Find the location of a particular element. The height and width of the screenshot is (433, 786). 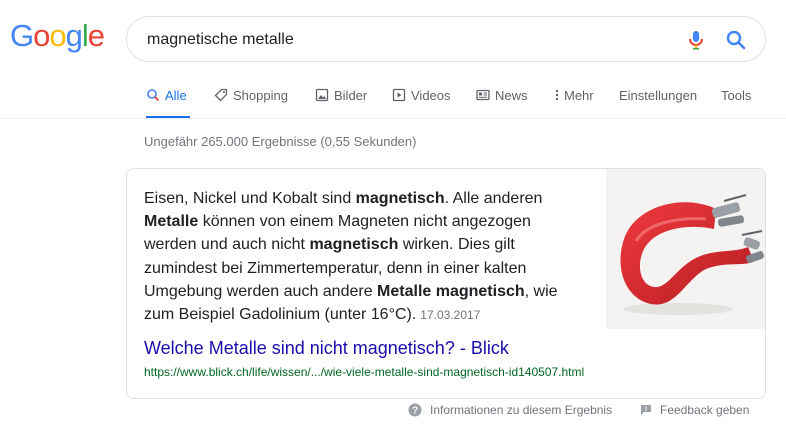

about-result-label: Informationen zu diesem Ergebnis is located at coordinates (521, 410).